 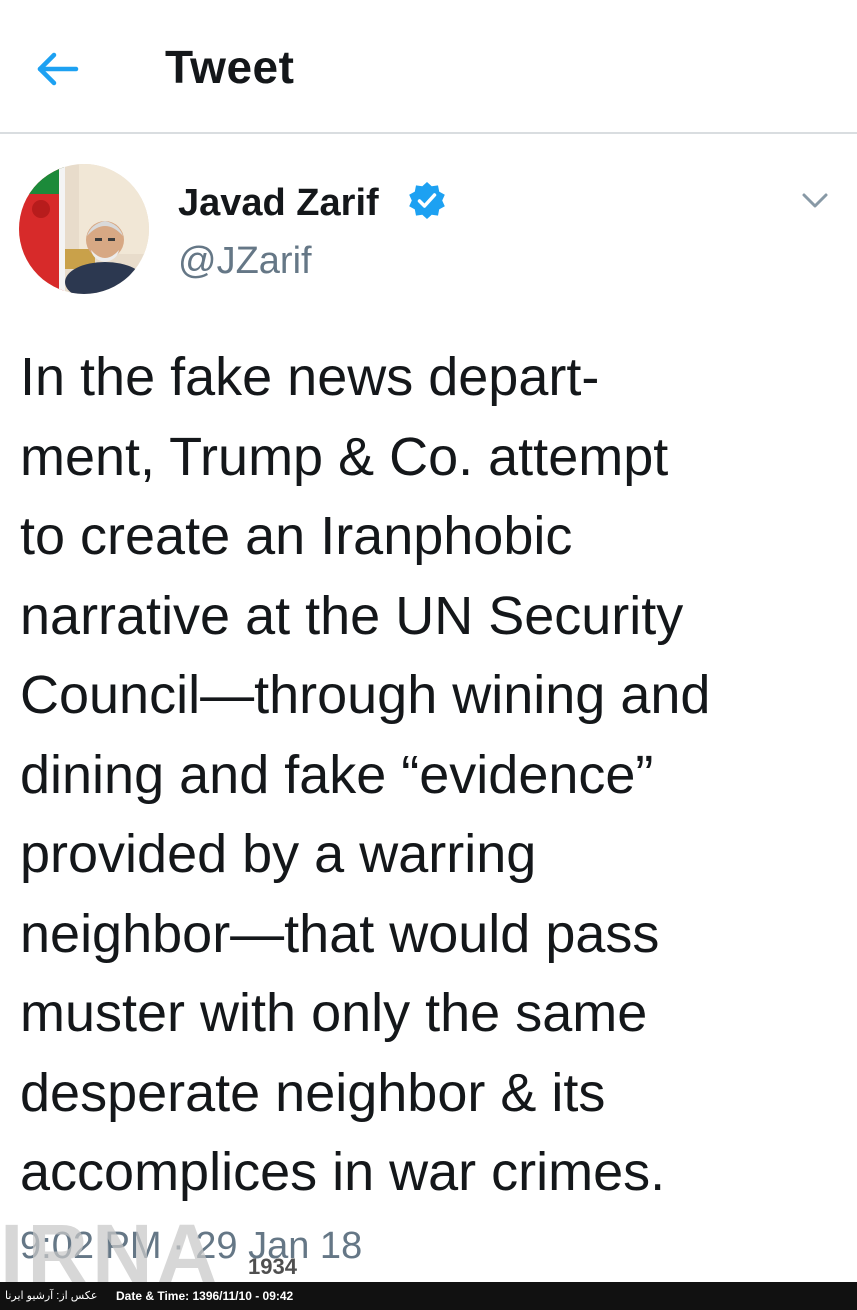 I want to click on chevron-down-icon, so click(x=815, y=200).